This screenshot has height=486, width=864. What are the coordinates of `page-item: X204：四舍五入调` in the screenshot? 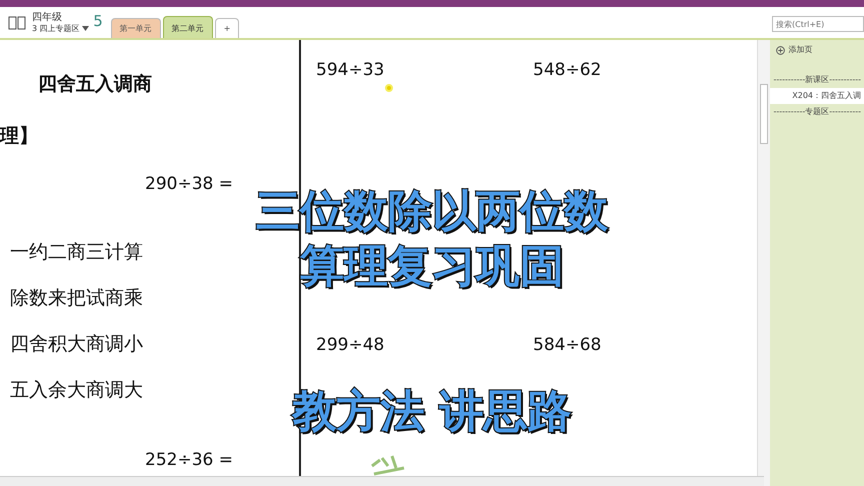 It's located at (817, 96).